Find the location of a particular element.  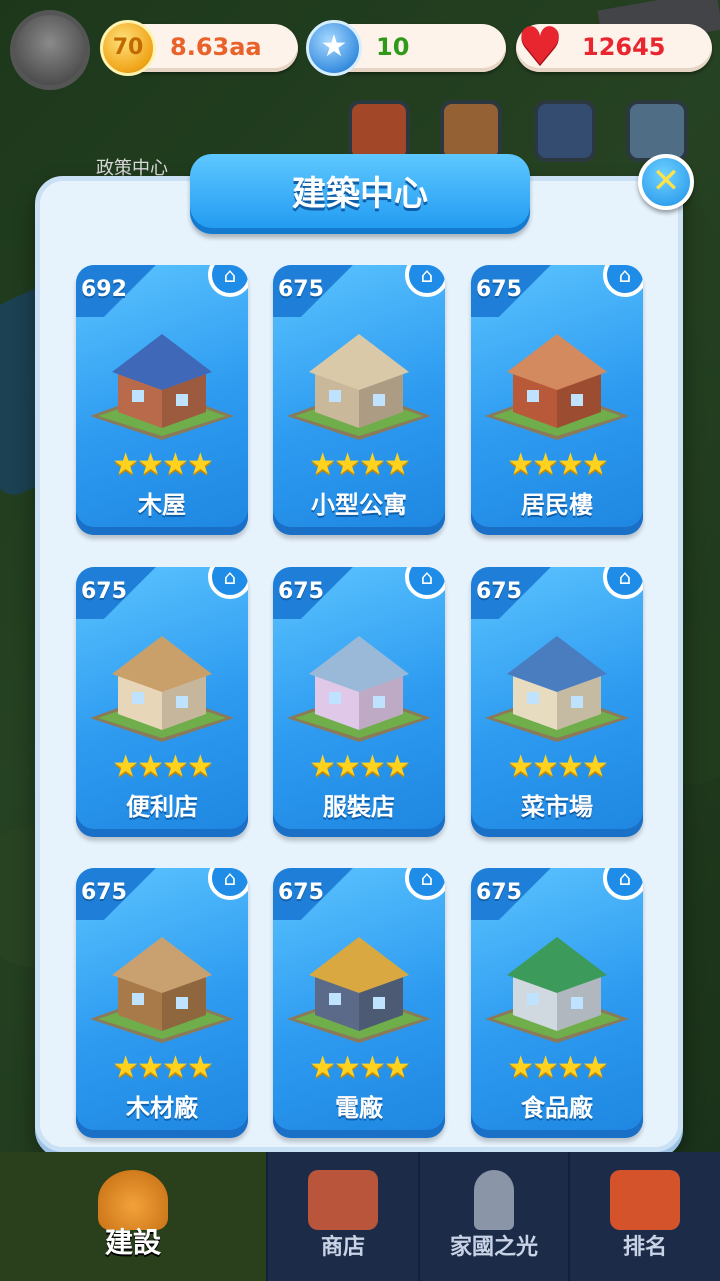

building-card-cabin: 692 ⌂ ★★★★ 木屋 is located at coordinates (162, 400).